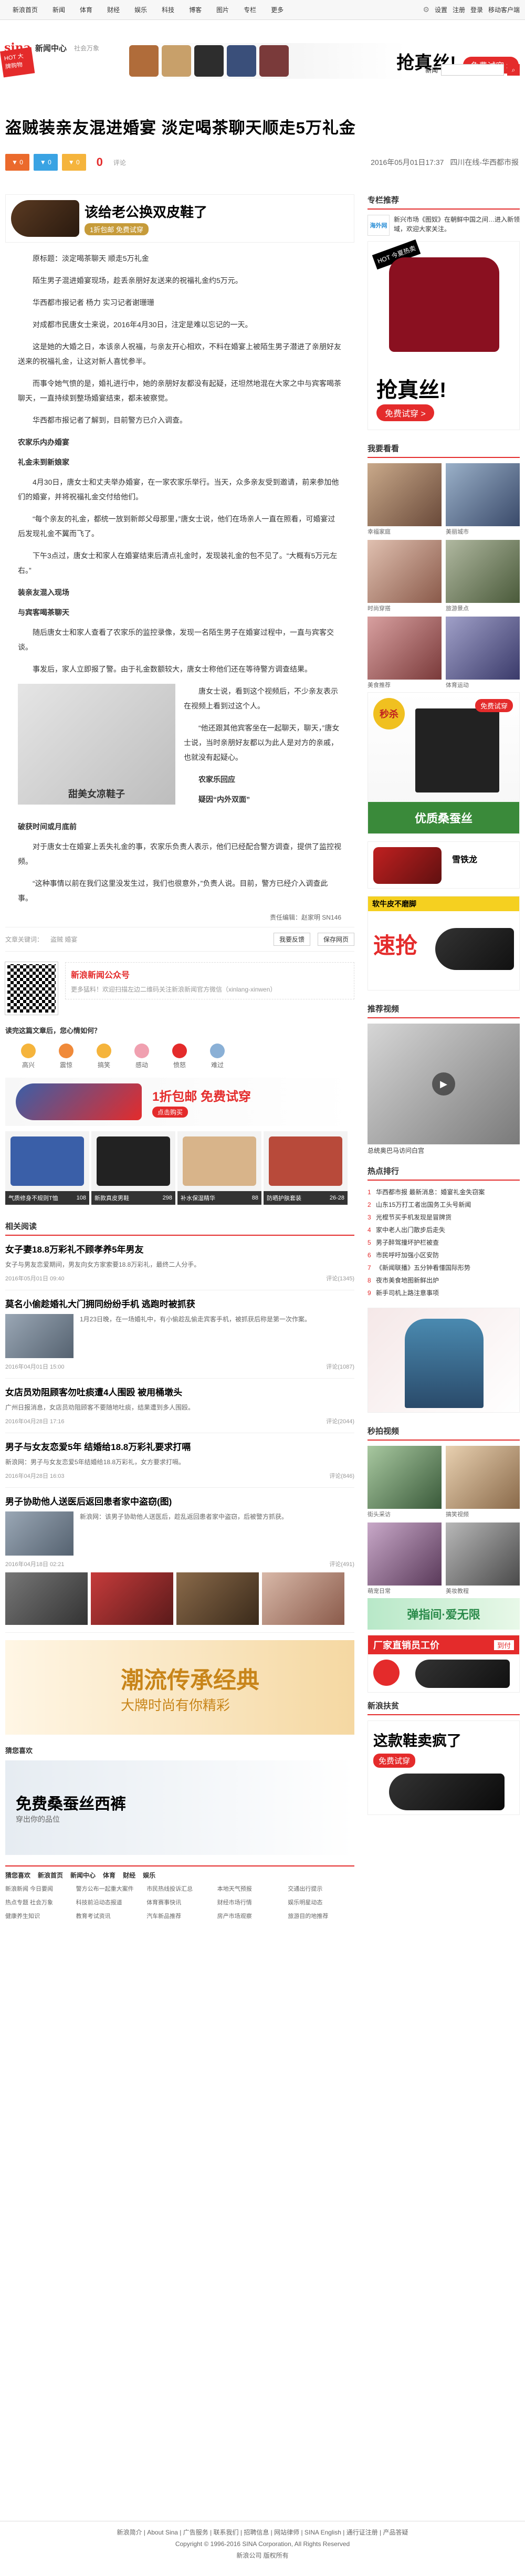 The image size is (525, 2576). I want to click on grid-cell: 美妆教程, so click(483, 1558).